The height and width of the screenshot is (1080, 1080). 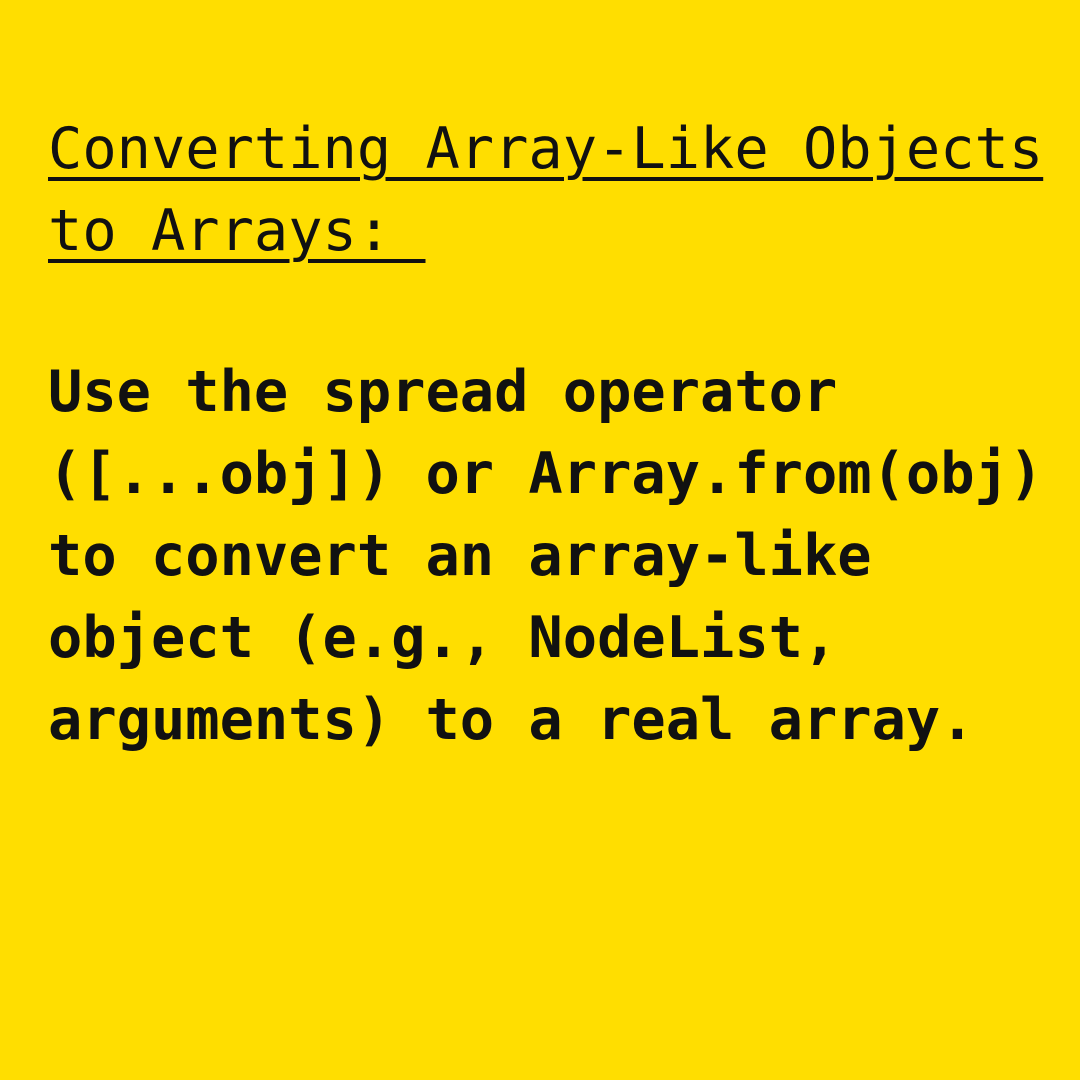 I want to click on heading-line-1: Converting Array-Like Objects, so click(x=546, y=149).